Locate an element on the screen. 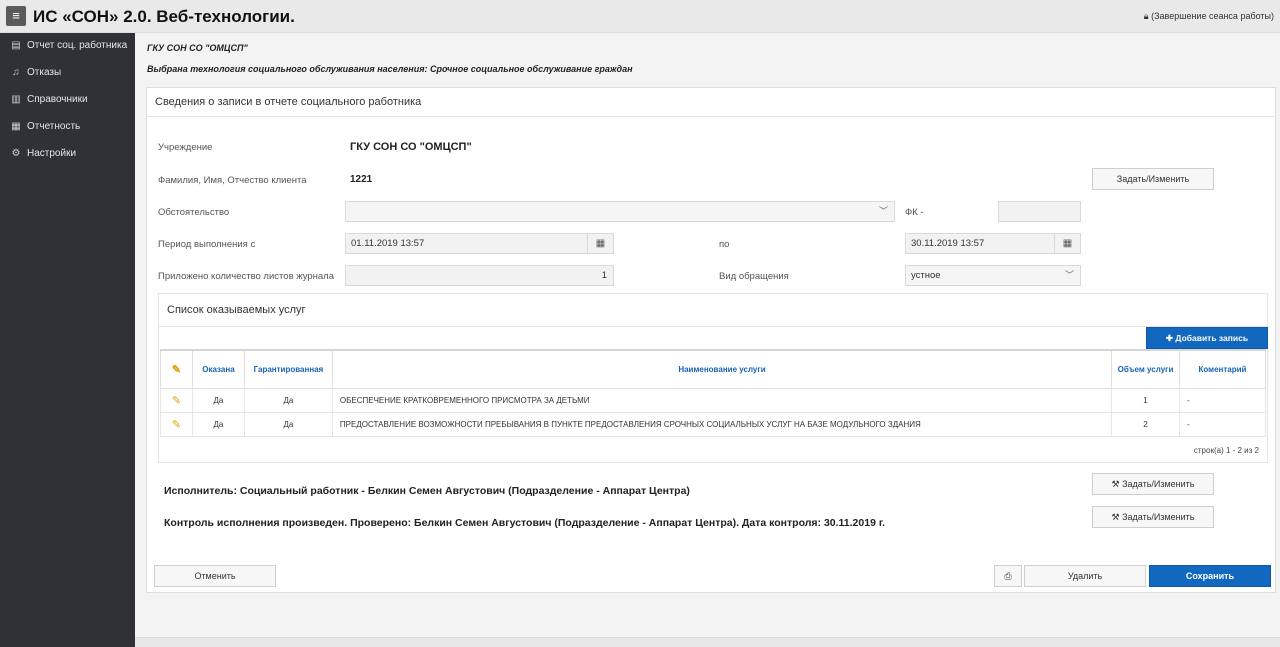  executor-edit-button: ⚒ Задать/Изменить is located at coordinates (1153, 484).